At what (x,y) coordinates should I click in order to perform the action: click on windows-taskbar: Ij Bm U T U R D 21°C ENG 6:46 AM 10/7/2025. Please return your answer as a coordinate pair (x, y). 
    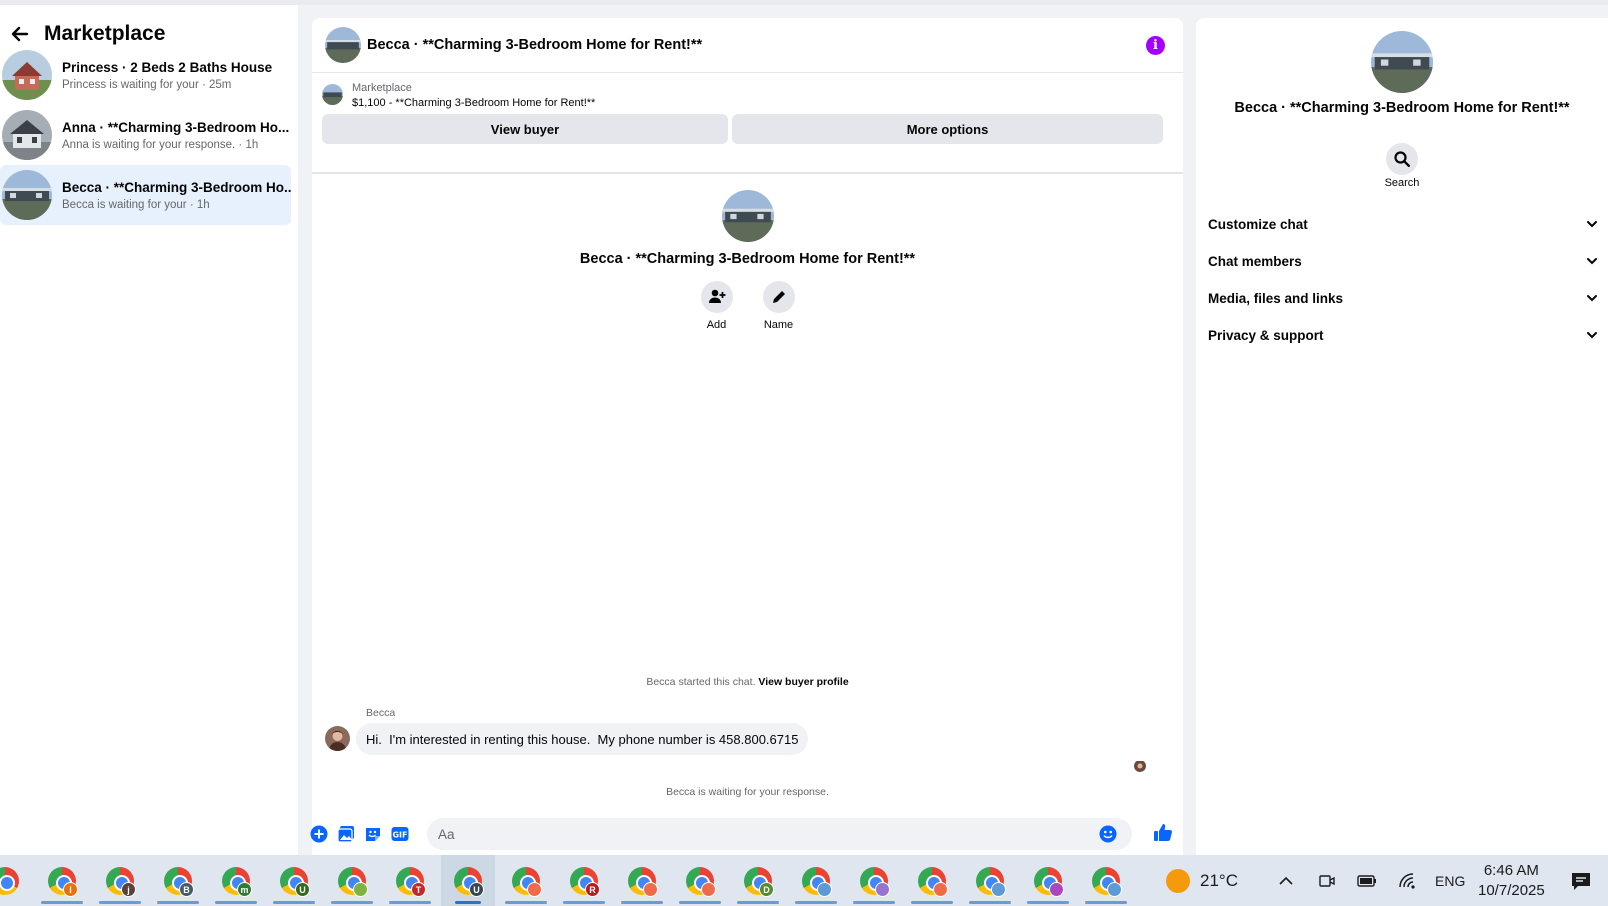
    Looking at the image, I should click on (804, 880).